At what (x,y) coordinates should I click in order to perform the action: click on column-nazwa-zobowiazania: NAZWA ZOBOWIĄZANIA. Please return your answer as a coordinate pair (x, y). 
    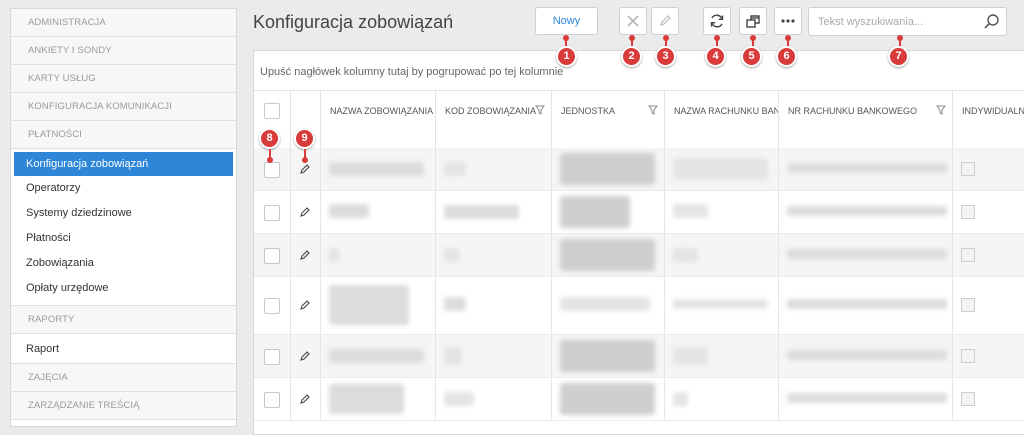
    Looking at the image, I should click on (378, 111).